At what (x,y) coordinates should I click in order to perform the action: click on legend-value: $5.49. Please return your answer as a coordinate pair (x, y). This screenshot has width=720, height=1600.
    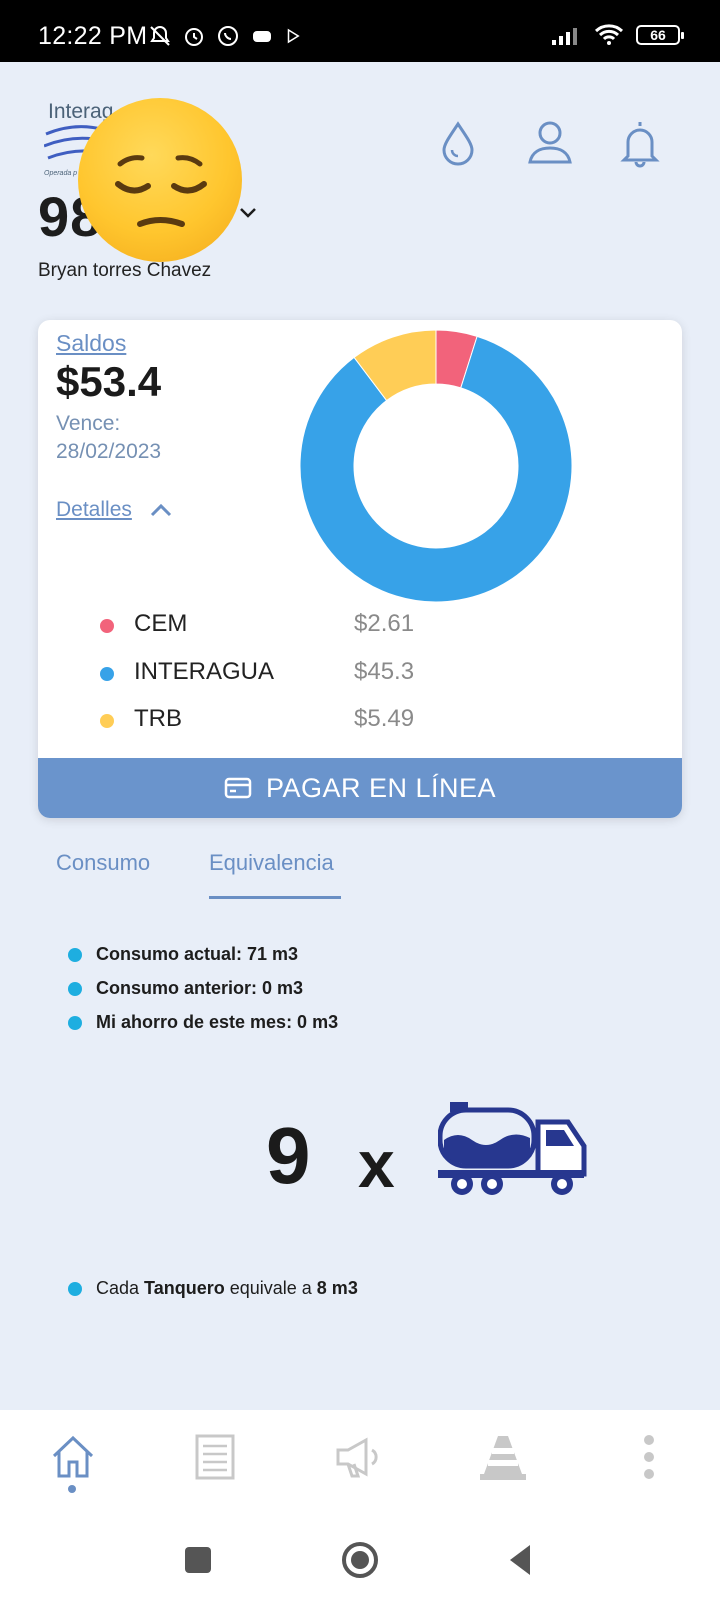
    Looking at the image, I should click on (384, 718).